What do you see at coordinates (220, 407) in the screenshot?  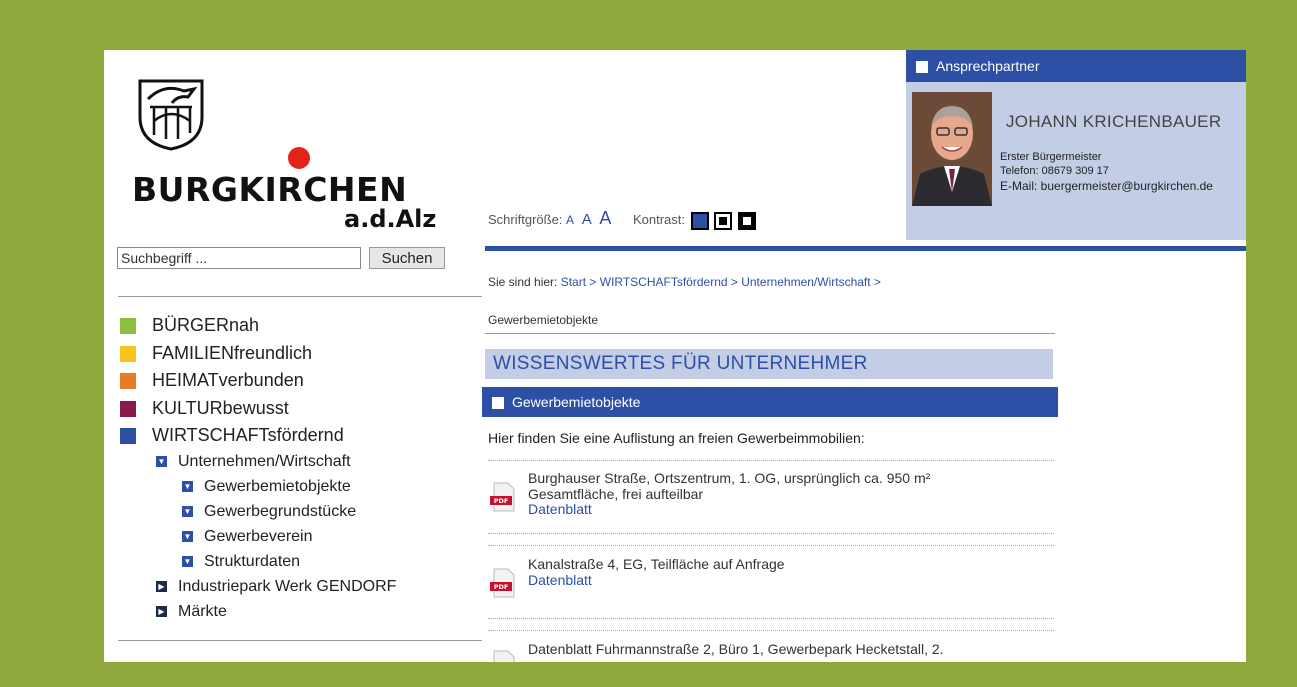 I see `nav-item-label: KULTURbewusst` at bounding box center [220, 407].